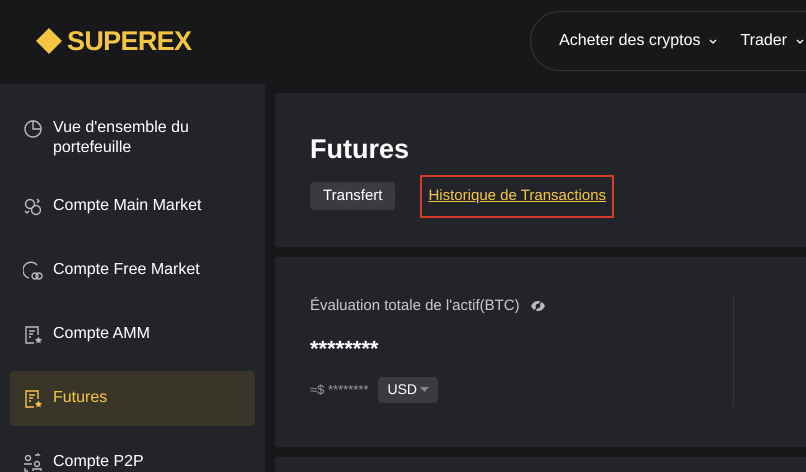 This screenshot has height=472, width=806. I want to click on hidden-eye-icon, so click(538, 306).